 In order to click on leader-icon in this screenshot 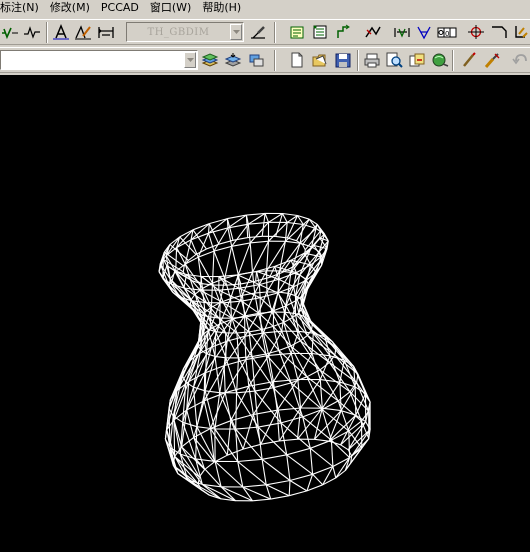, I will do `click(297, 32)`.